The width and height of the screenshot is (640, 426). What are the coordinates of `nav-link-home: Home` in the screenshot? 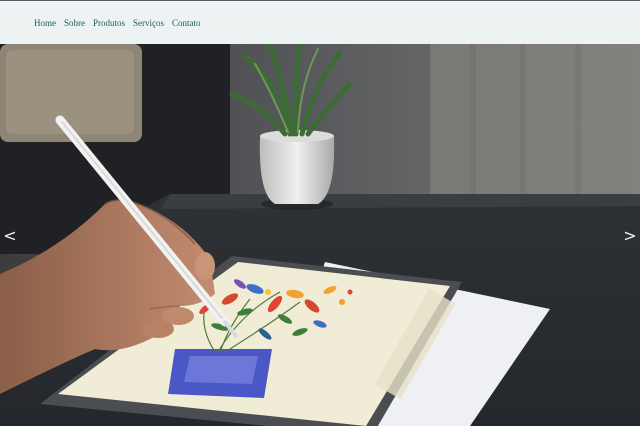 It's located at (45, 23).